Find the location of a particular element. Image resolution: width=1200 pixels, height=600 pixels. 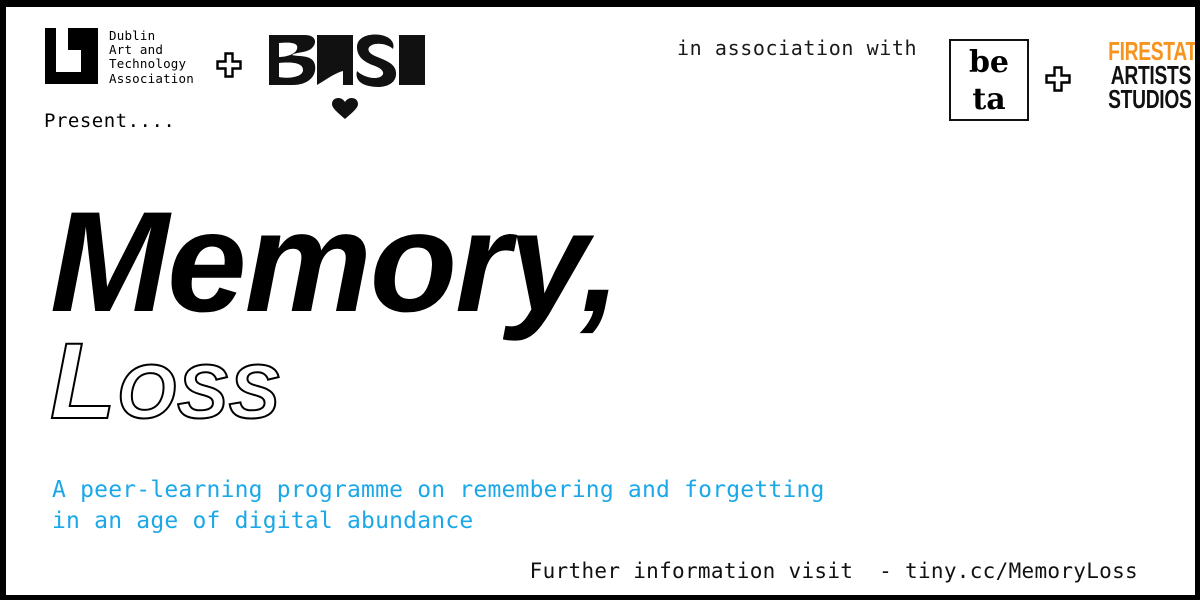

beta-logo: be ta is located at coordinates (989, 80).